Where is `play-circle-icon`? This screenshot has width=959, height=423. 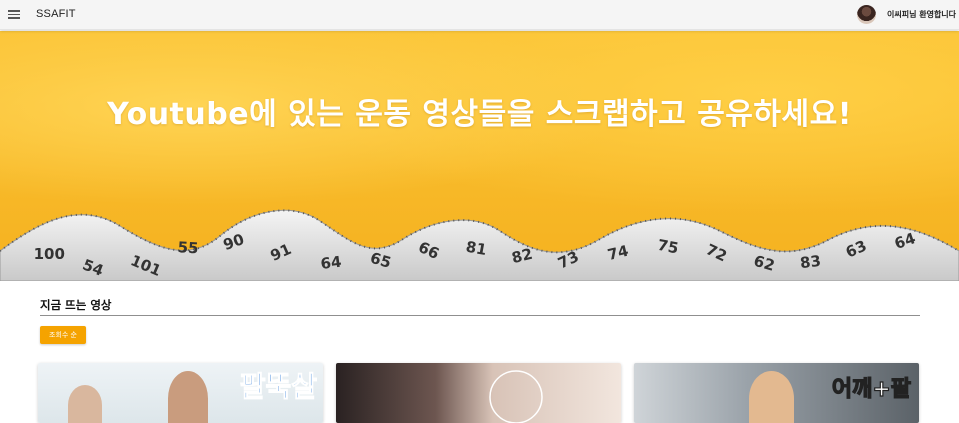
play-circle-icon is located at coordinates (516, 396).